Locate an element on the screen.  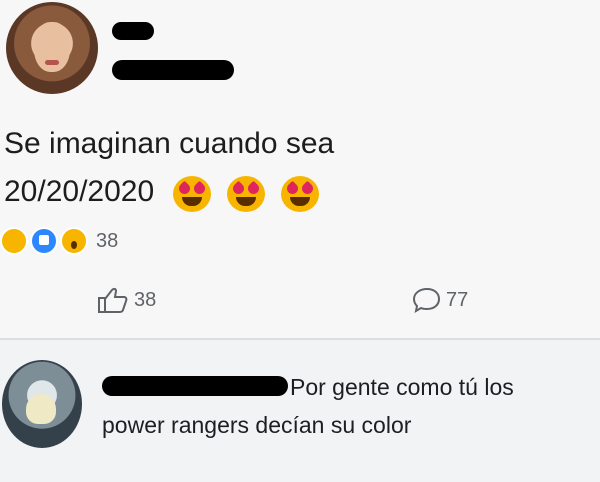
thumbs-up-icon is located at coordinates (113, 300).